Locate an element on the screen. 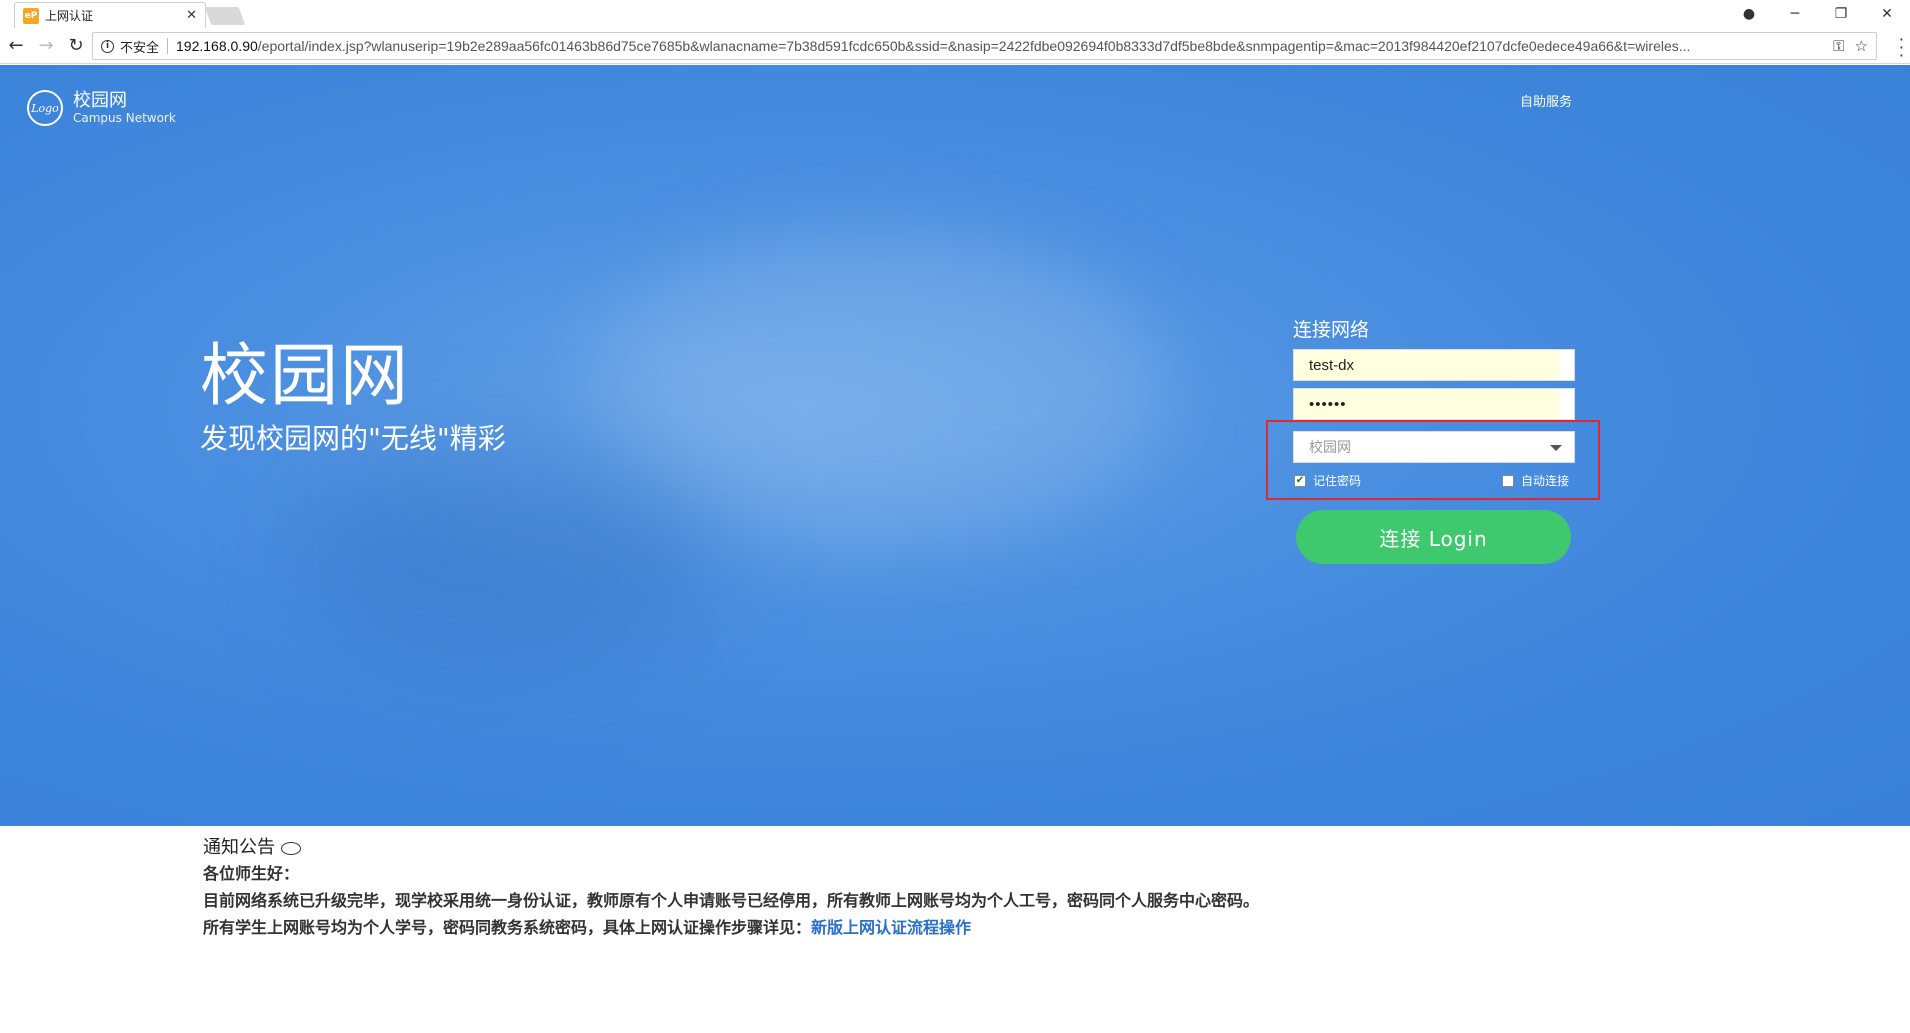  auto-connect: 自动连接 is located at coordinates (1535, 480).